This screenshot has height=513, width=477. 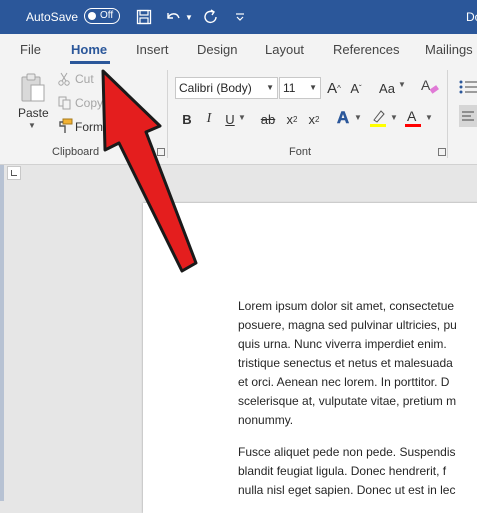 I want to click on tab-file: File, so click(x=30, y=49).